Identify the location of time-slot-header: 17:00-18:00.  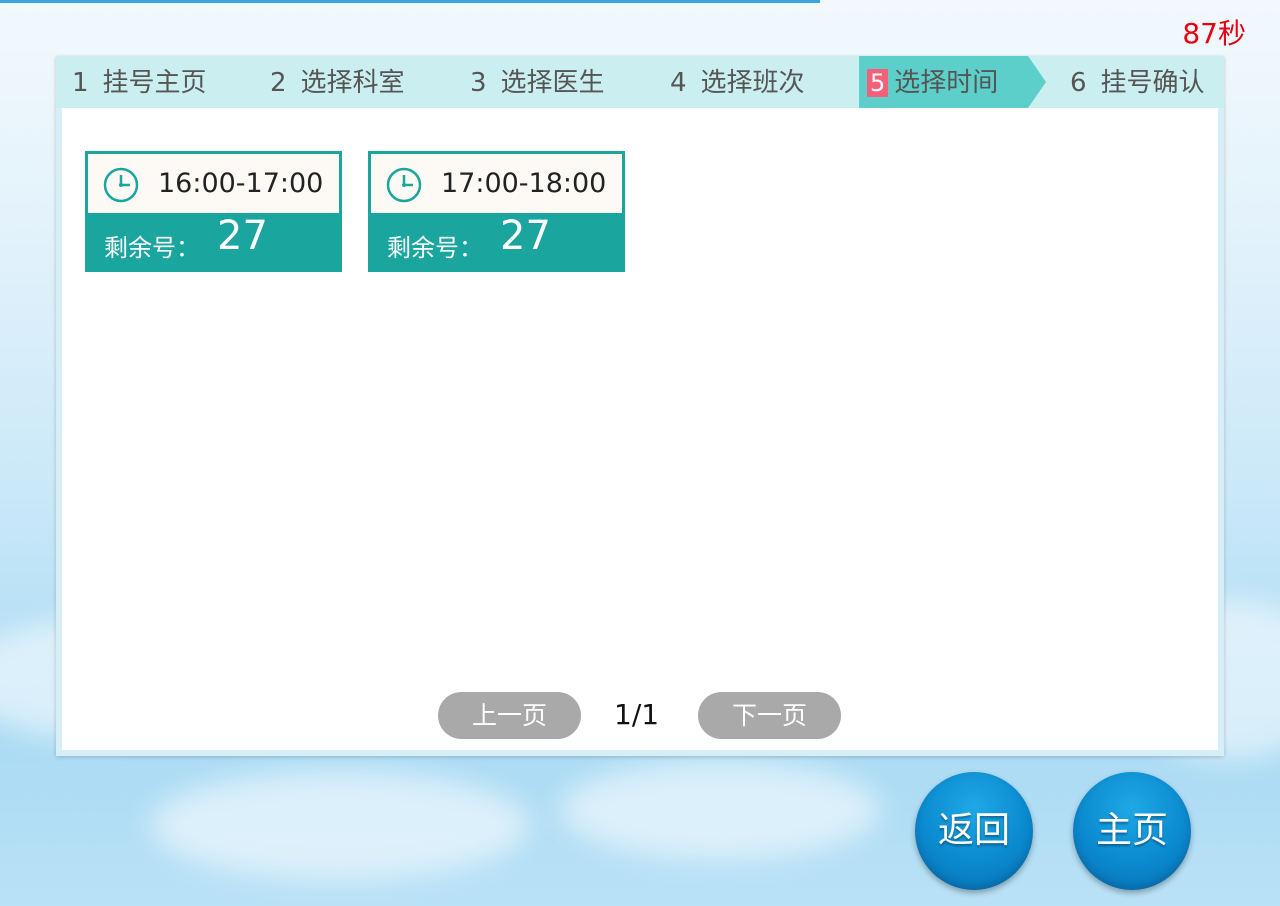
(496, 183).